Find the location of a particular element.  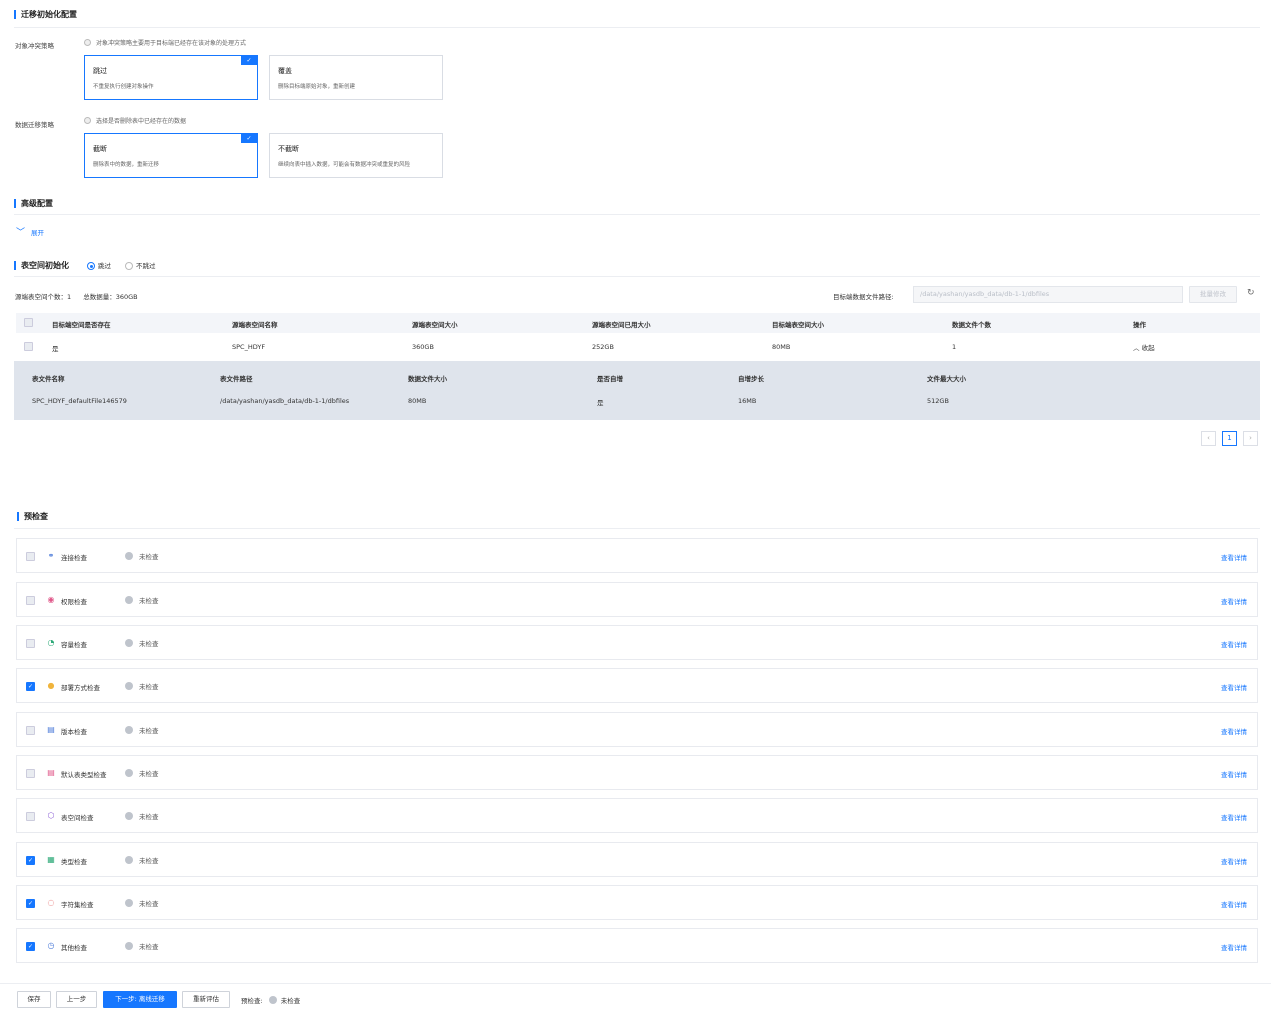

tablespace-icon: ⬡ is located at coordinates (51, 815).